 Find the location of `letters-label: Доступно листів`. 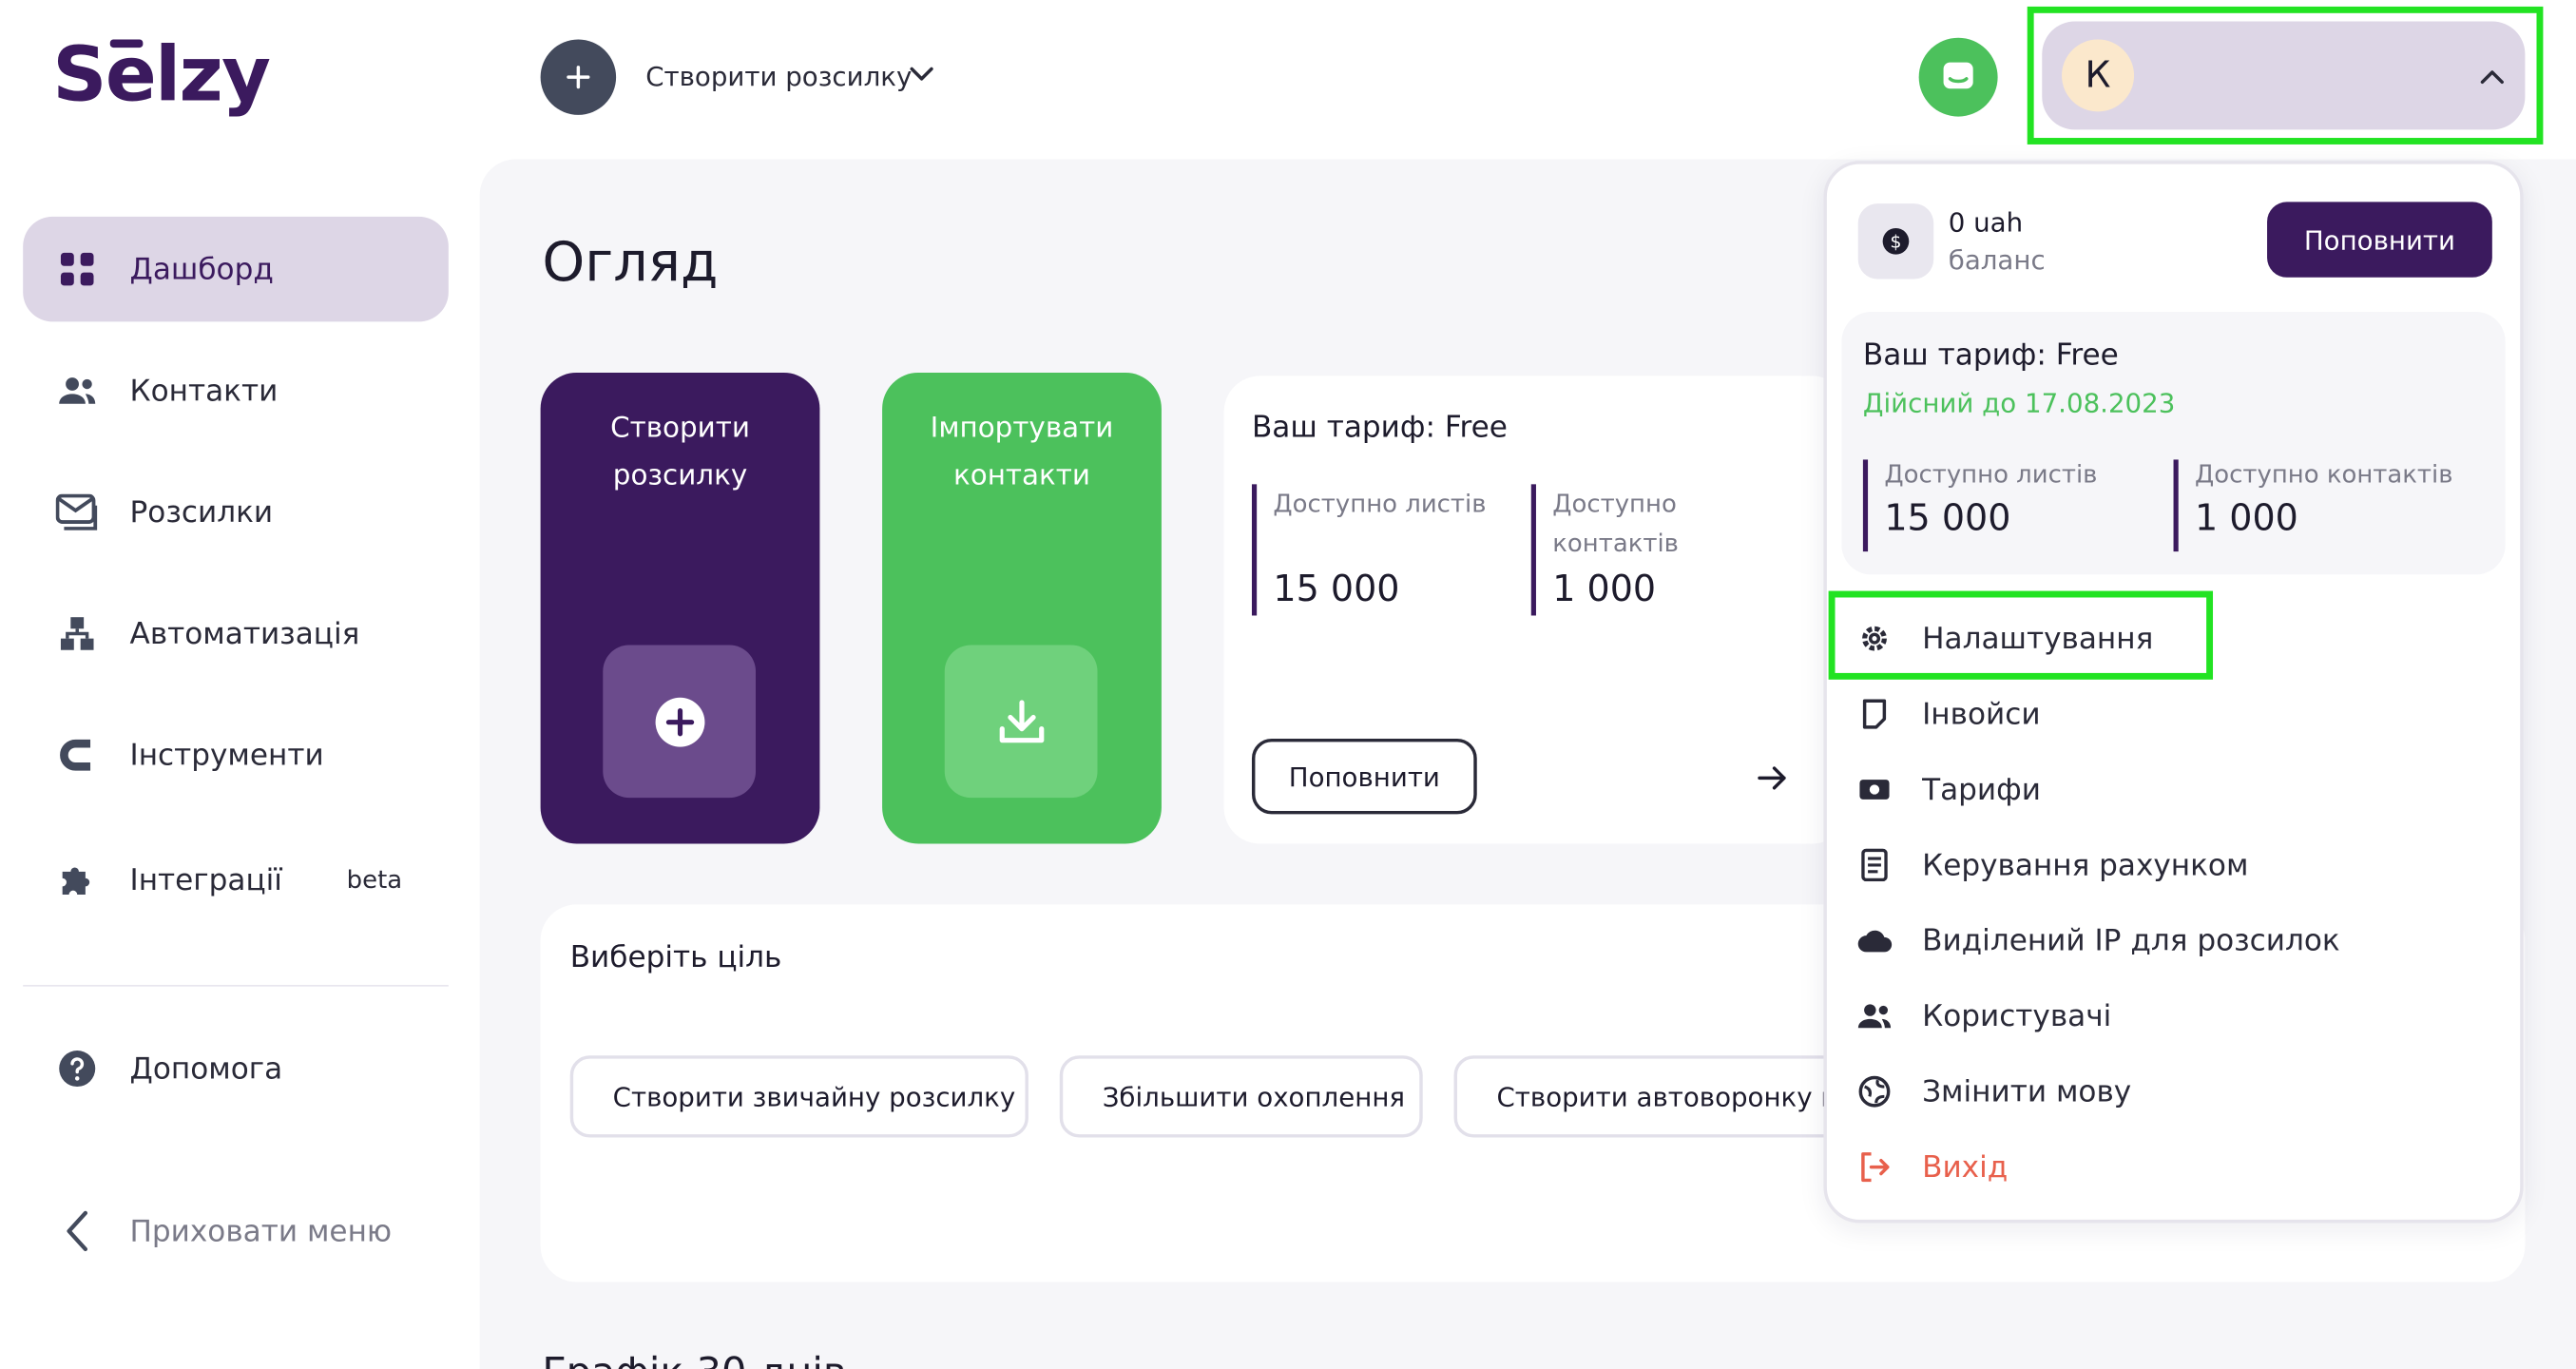

letters-label: Доступно листів is located at coordinates (1380, 504).